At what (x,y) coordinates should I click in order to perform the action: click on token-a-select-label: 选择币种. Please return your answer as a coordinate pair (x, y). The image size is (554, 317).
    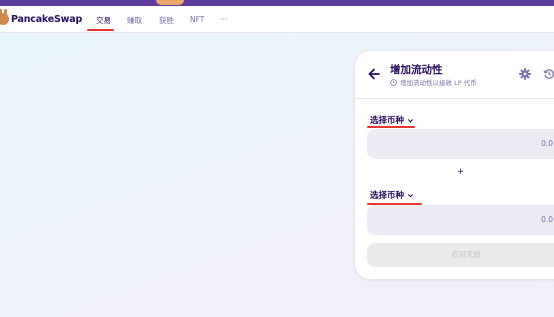
    Looking at the image, I should click on (387, 121).